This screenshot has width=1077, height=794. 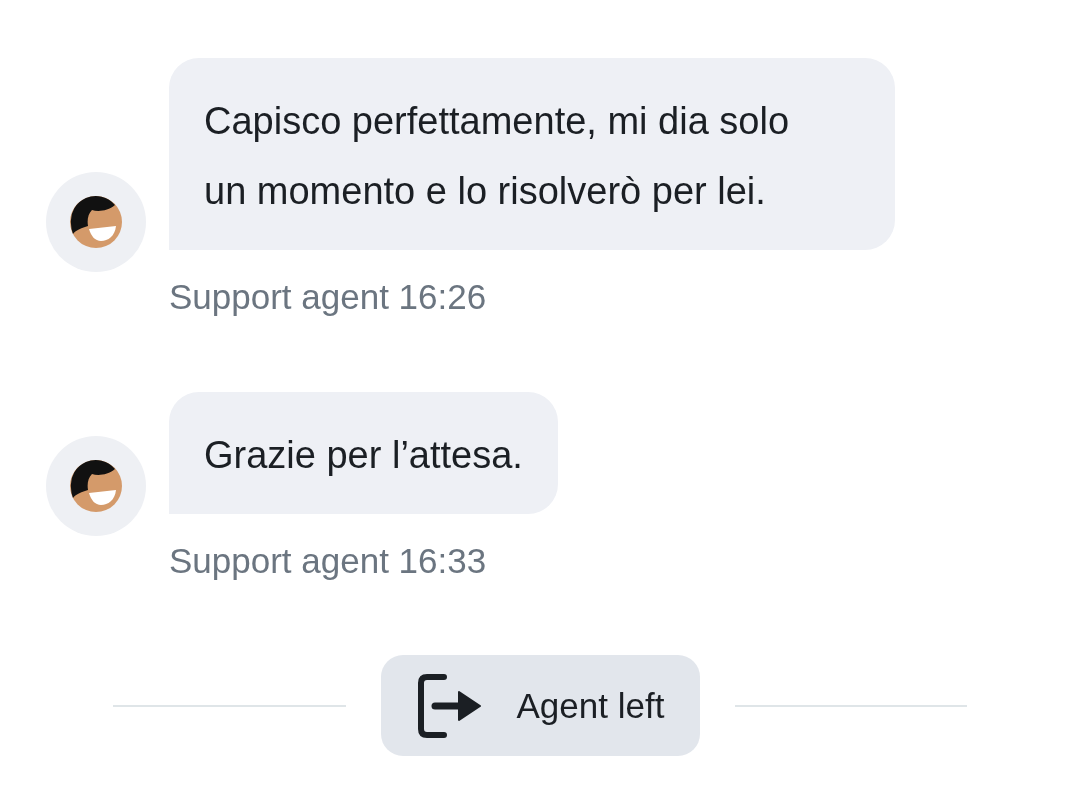 I want to click on agent-left-notice: Agent left, so click(x=540, y=705).